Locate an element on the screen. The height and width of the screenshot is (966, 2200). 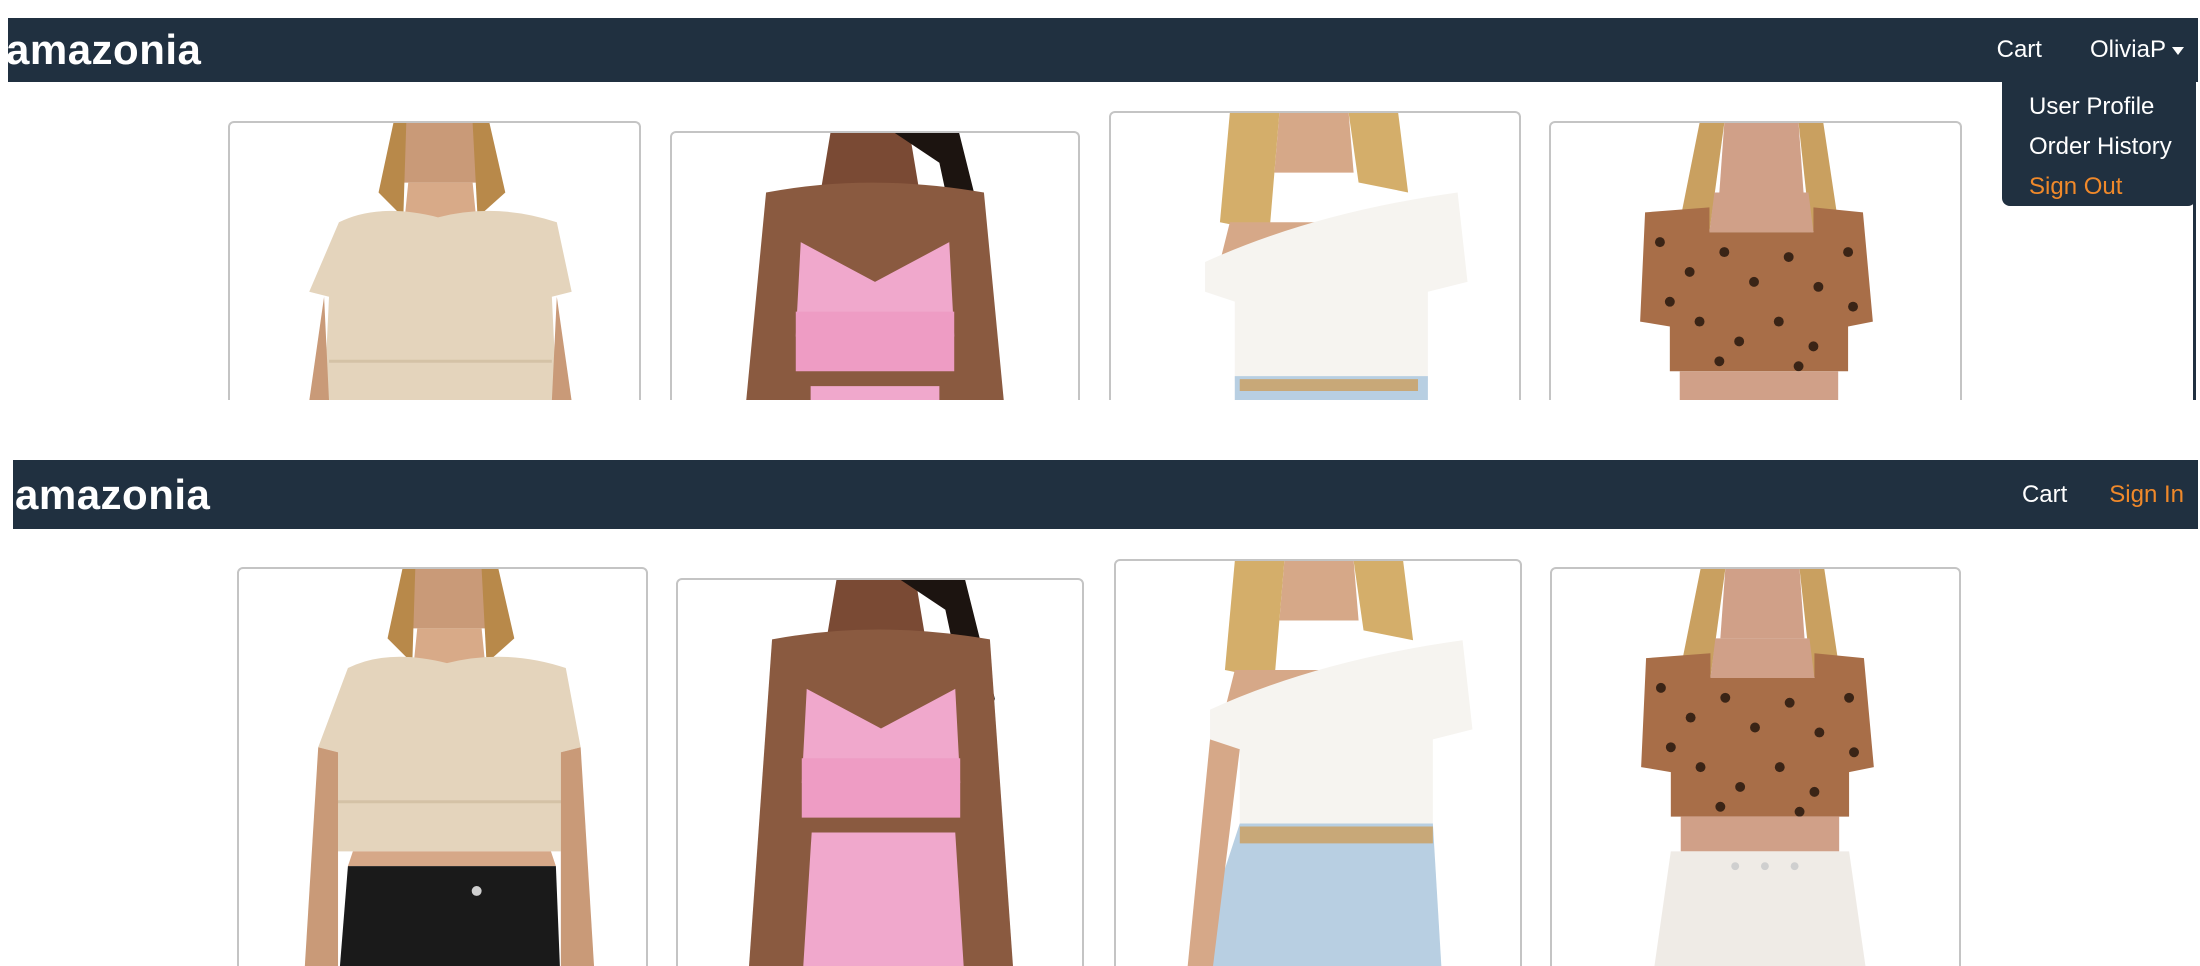
nav-links: Cart OliviaP is located at coordinates (2090, 50).